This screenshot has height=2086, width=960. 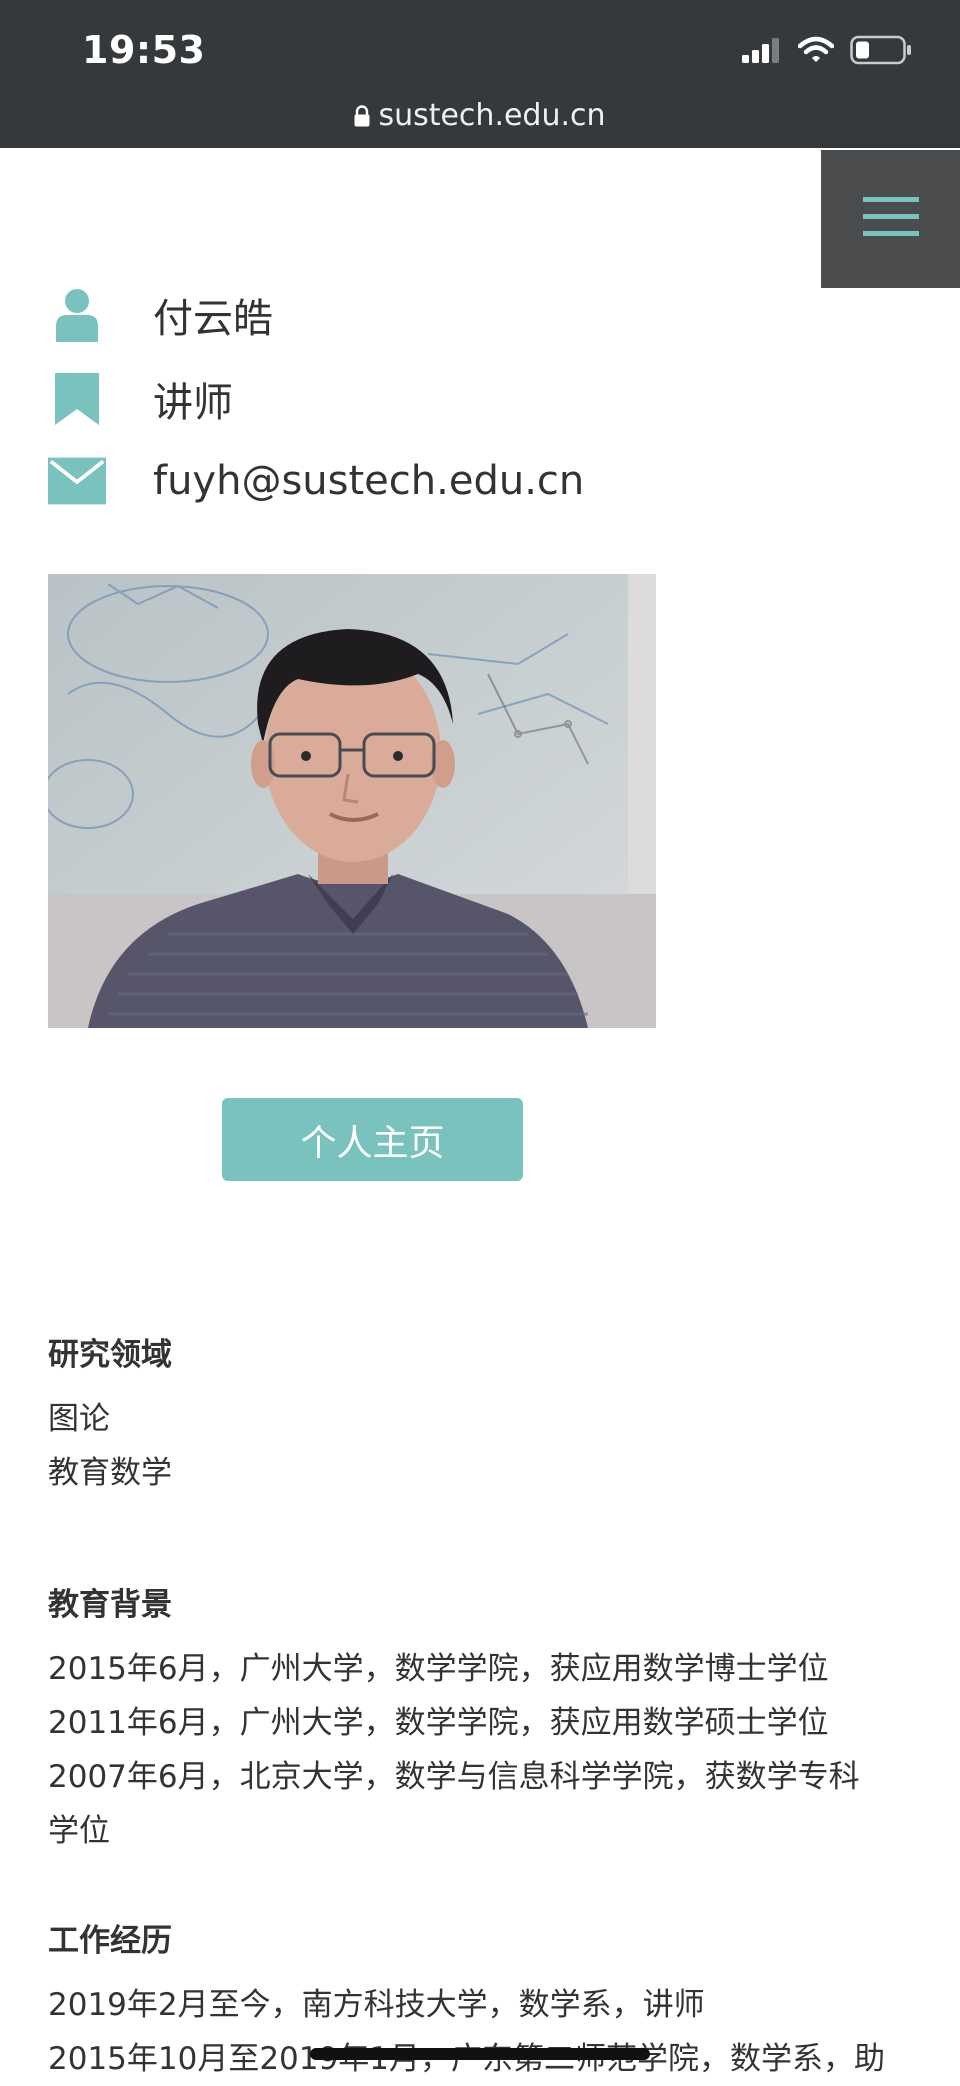 What do you see at coordinates (362, 117) in the screenshot?
I see `lock-icon` at bounding box center [362, 117].